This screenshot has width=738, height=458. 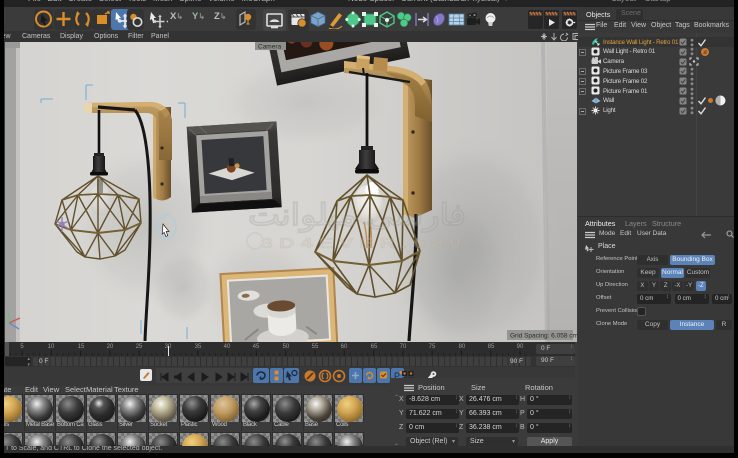 What do you see at coordinates (270, 47) in the screenshot?
I see `svg-text: Camera` at bounding box center [270, 47].